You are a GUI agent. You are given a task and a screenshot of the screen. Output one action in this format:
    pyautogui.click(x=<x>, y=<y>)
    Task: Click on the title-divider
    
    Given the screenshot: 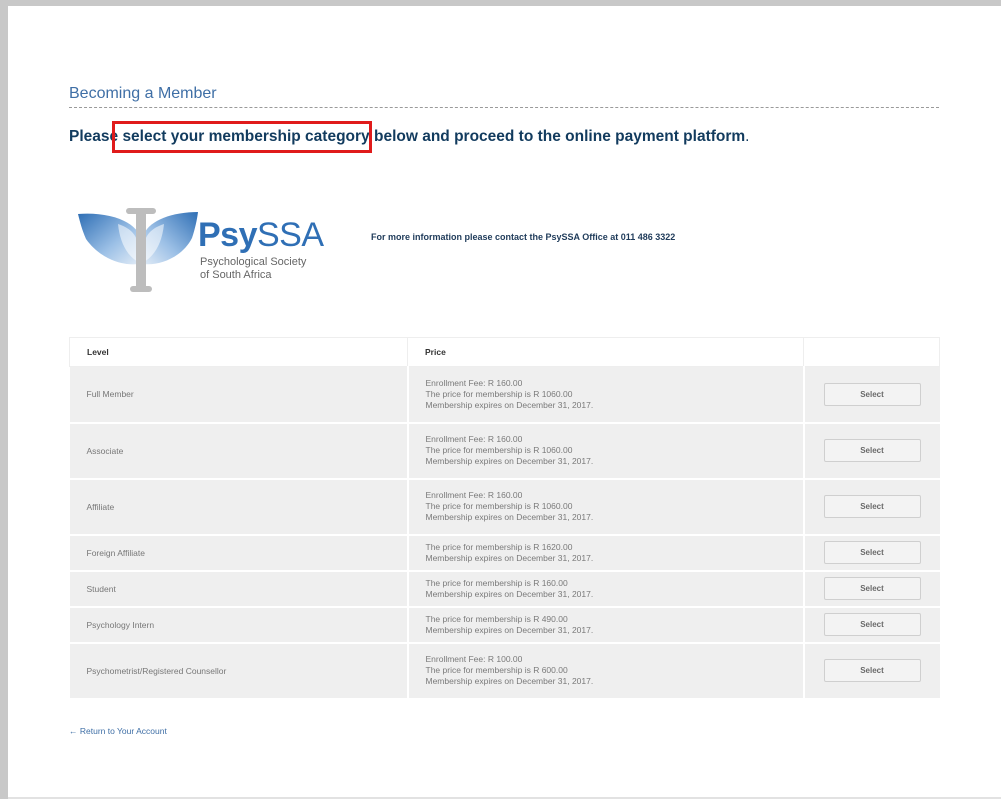 What is the action you would take?
    pyautogui.click(x=504, y=107)
    